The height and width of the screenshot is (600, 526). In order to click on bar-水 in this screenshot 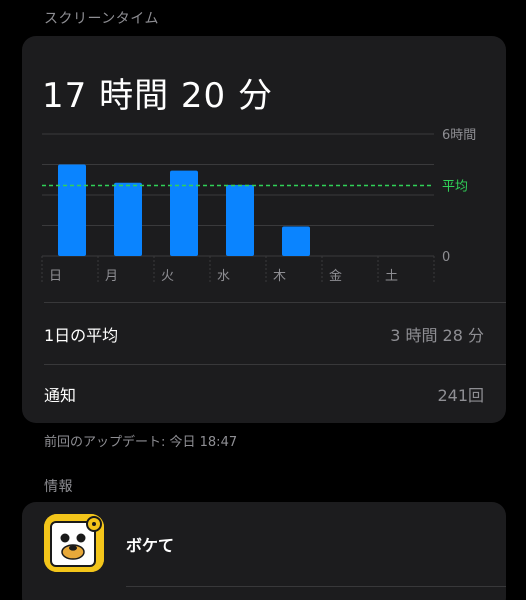, I will do `click(240, 220)`.